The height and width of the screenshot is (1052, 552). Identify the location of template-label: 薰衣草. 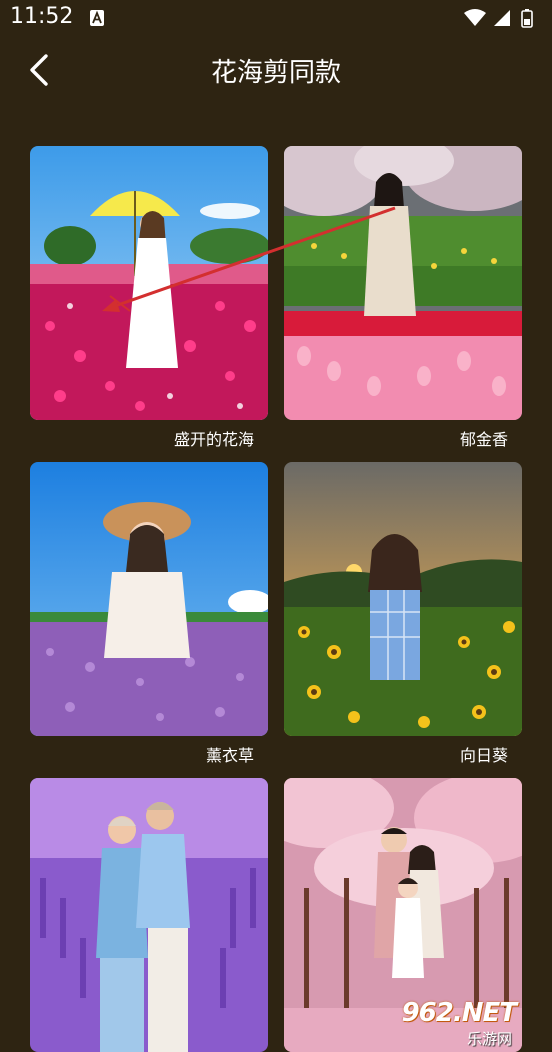
(229, 755).